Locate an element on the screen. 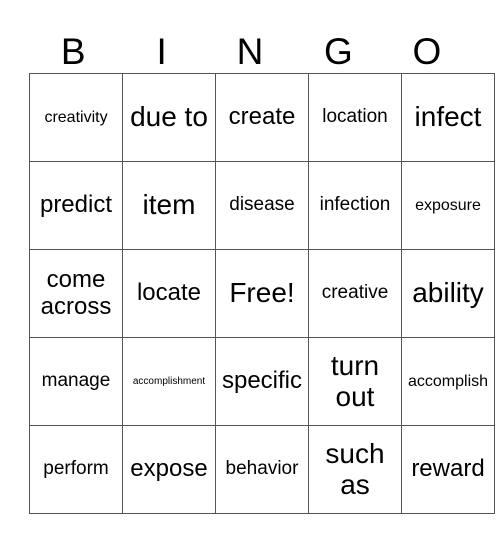 The width and height of the screenshot is (500, 544). bingo-header: B I N G O is located at coordinates (250, 52).